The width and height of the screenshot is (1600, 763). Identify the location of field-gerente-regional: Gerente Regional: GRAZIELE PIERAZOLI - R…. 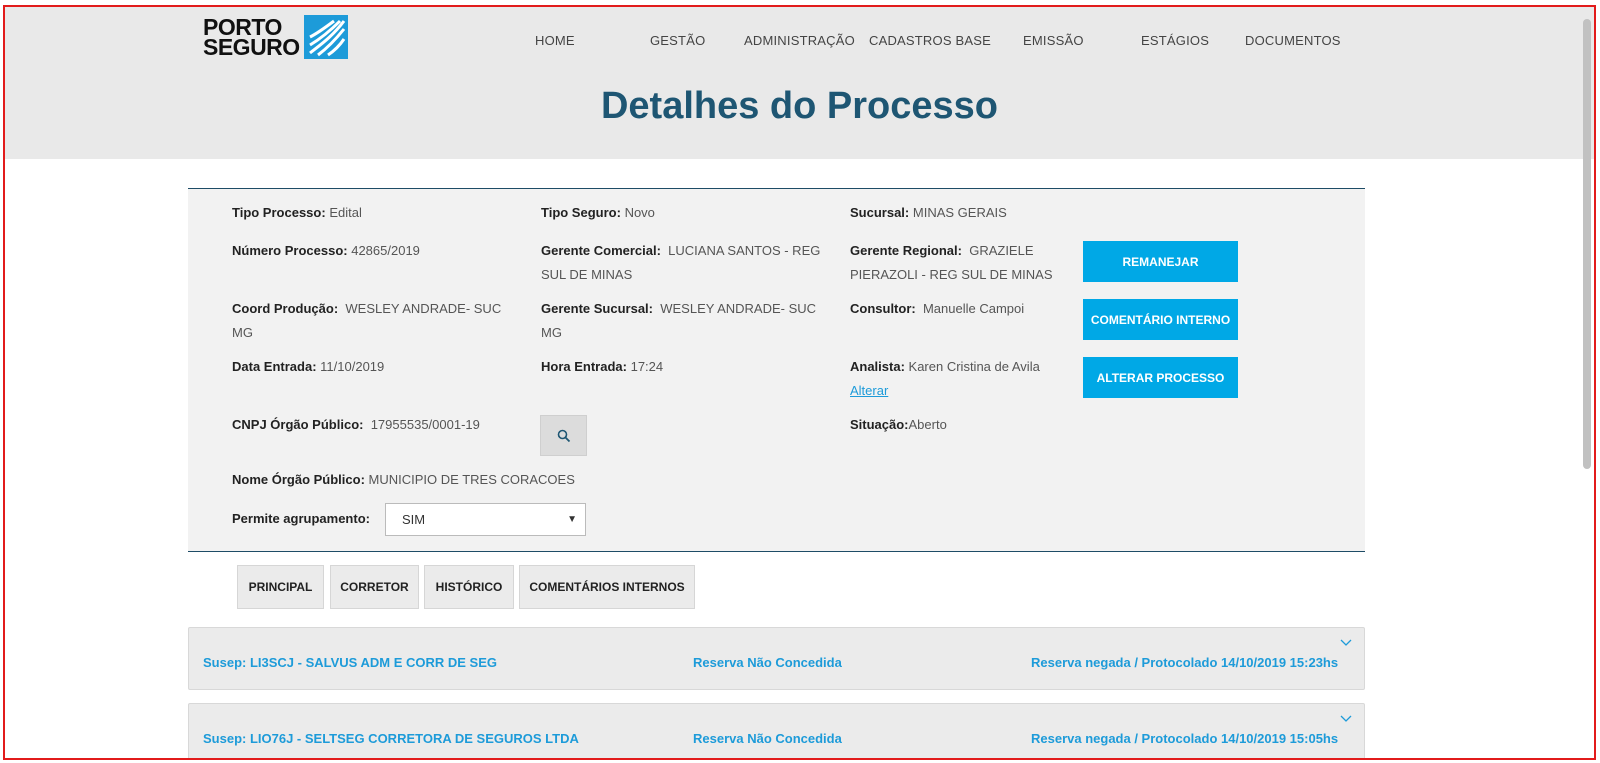
(955, 263).